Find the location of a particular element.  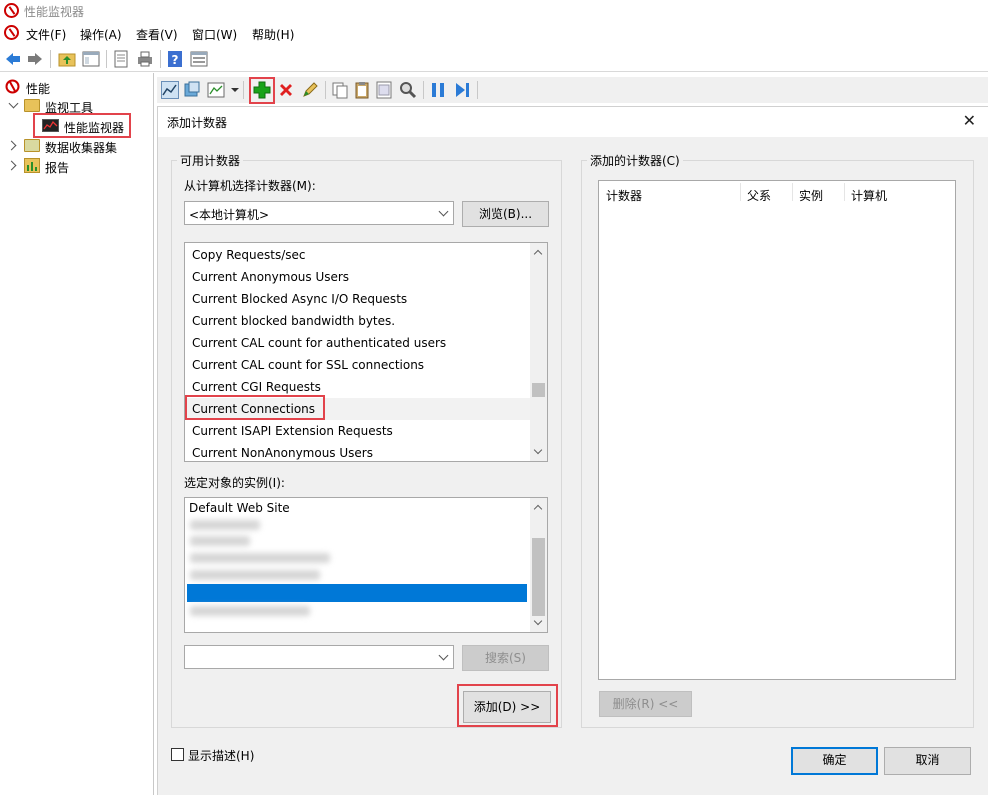

menu-help: 帮助(H) is located at coordinates (273, 34).